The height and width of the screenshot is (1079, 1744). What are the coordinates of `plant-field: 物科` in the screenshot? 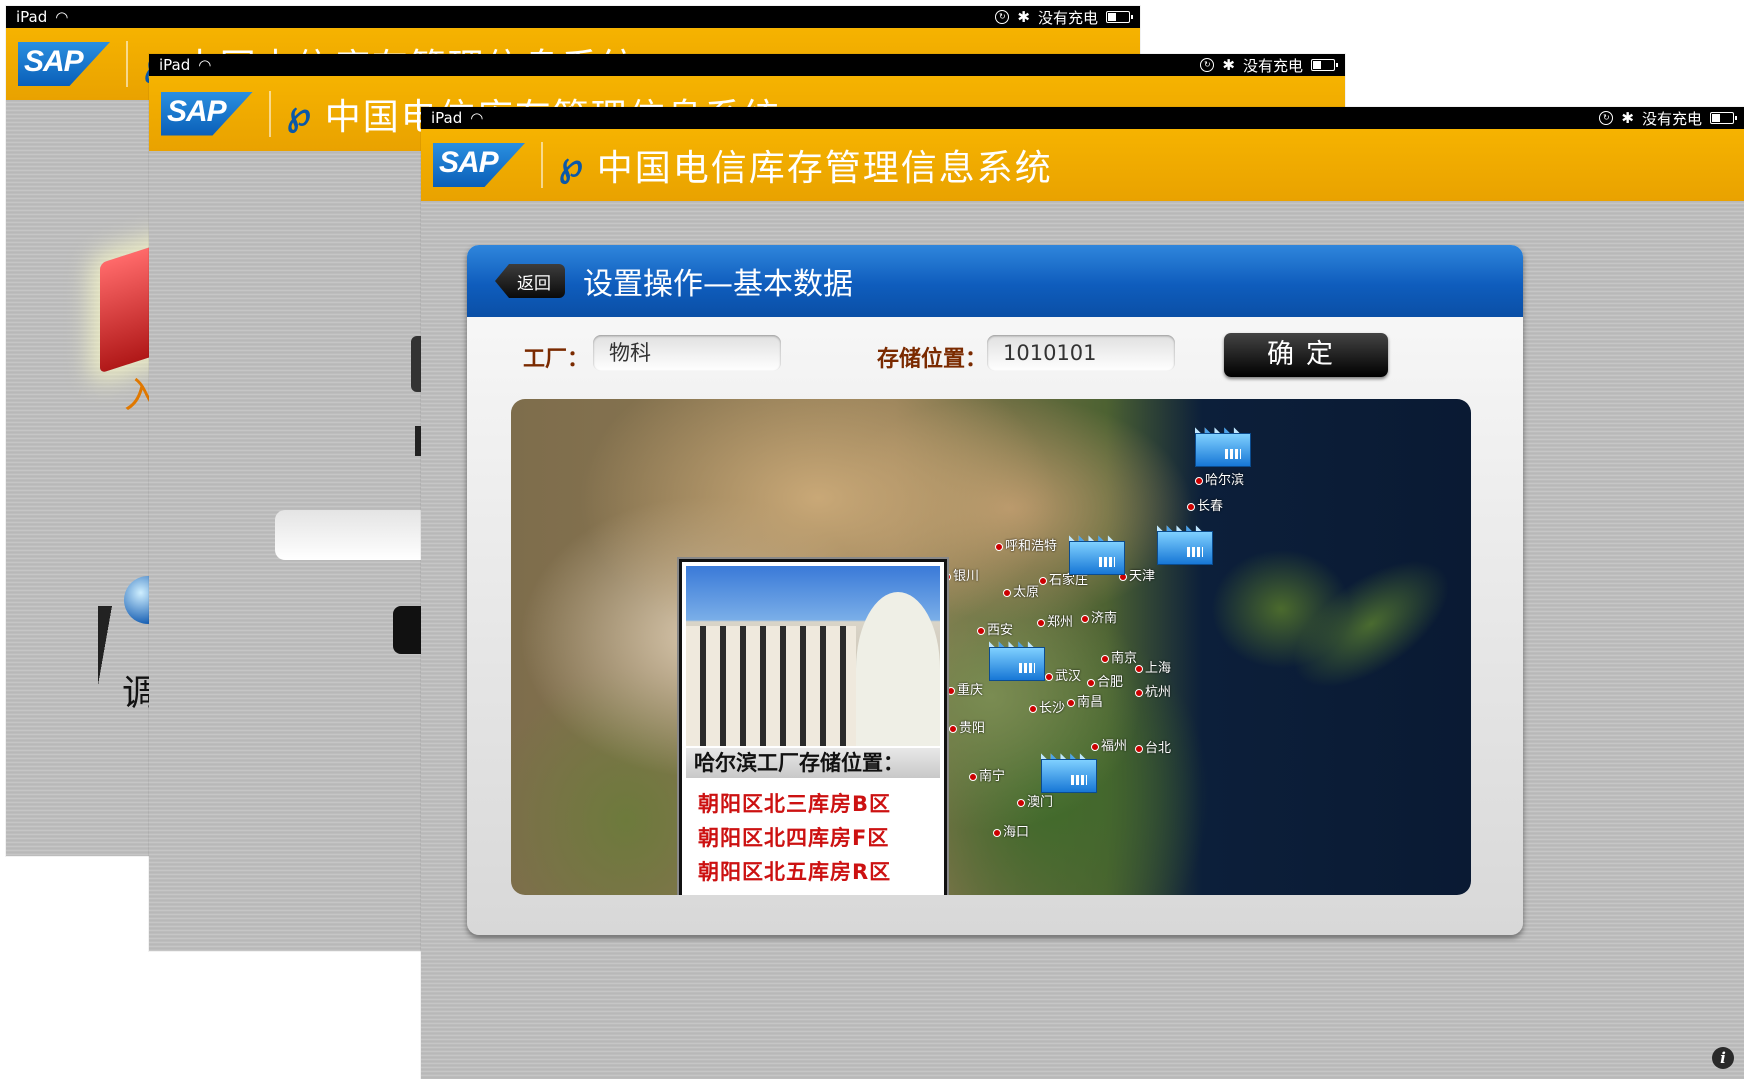 It's located at (687, 353).